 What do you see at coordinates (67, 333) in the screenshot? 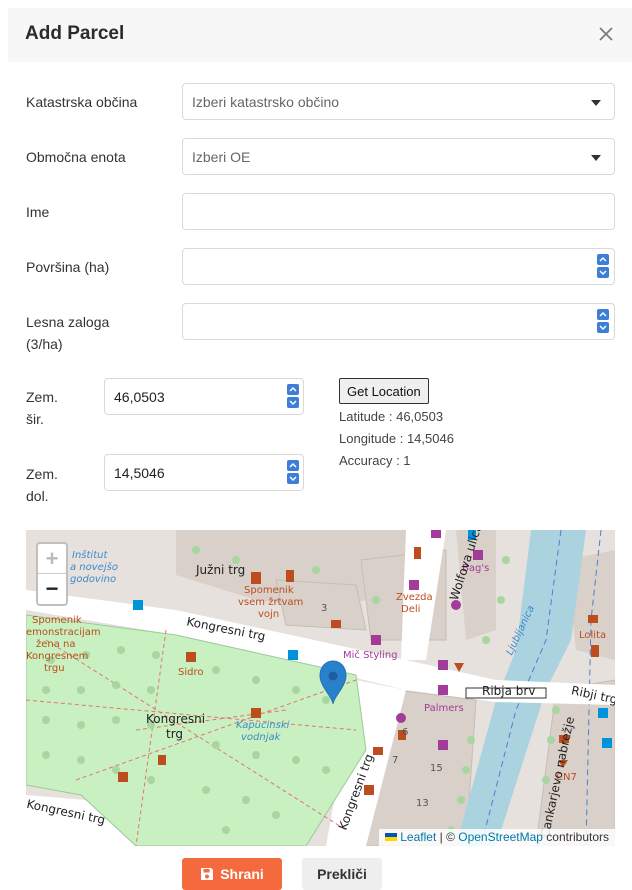
I see `lesna-zaloga-label: Lesna zaloga (3/ha)` at bounding box center [67, 333].